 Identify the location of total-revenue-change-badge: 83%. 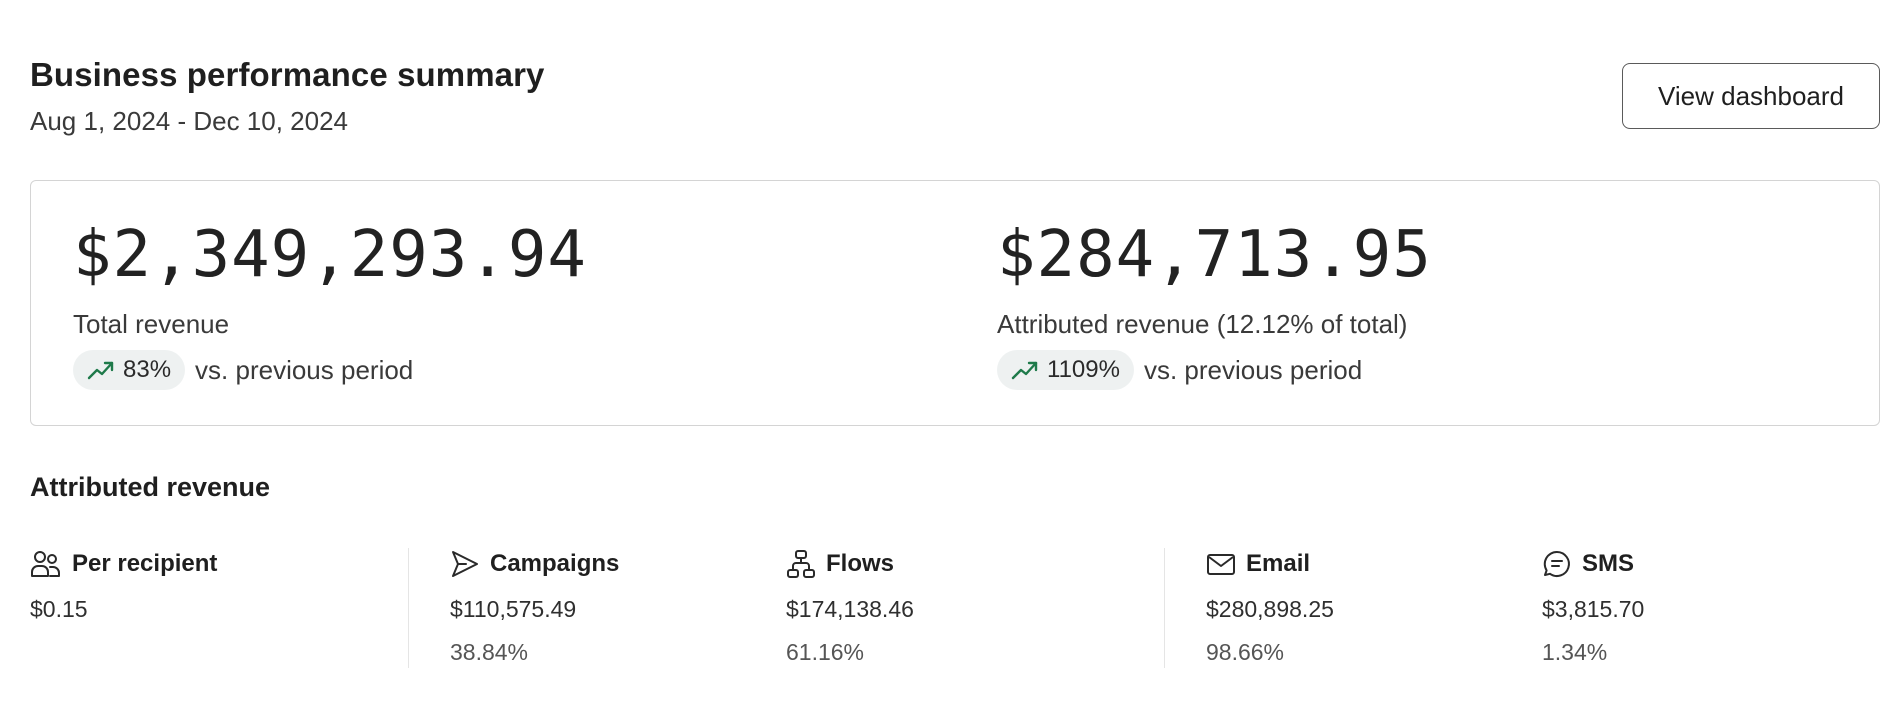
(129, 370).